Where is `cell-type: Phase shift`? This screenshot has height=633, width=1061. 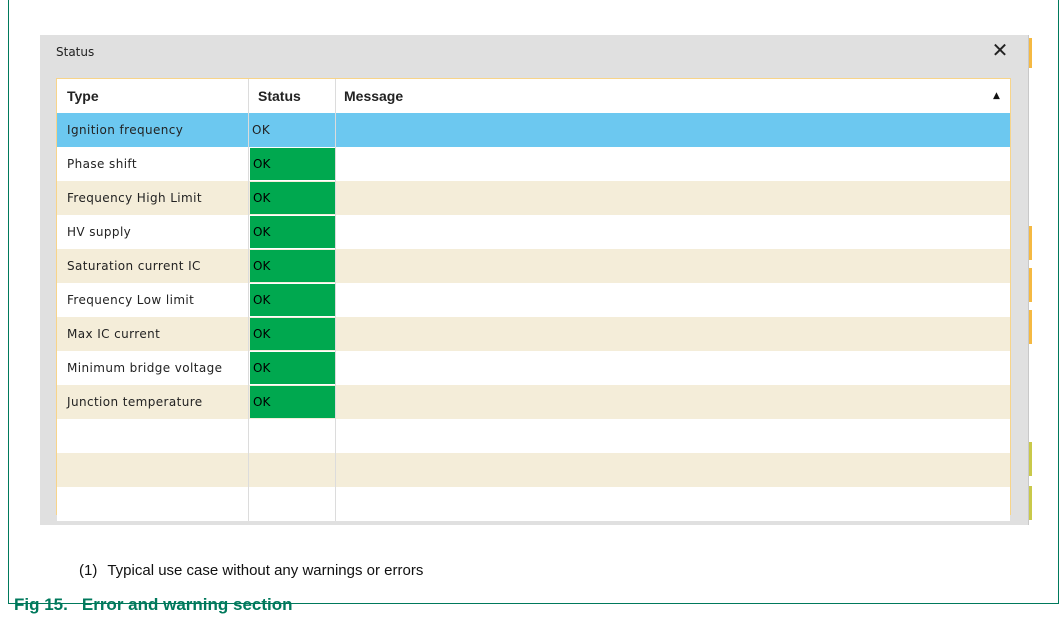 cell-type: Phase shift is located at coordinates (153, 164).